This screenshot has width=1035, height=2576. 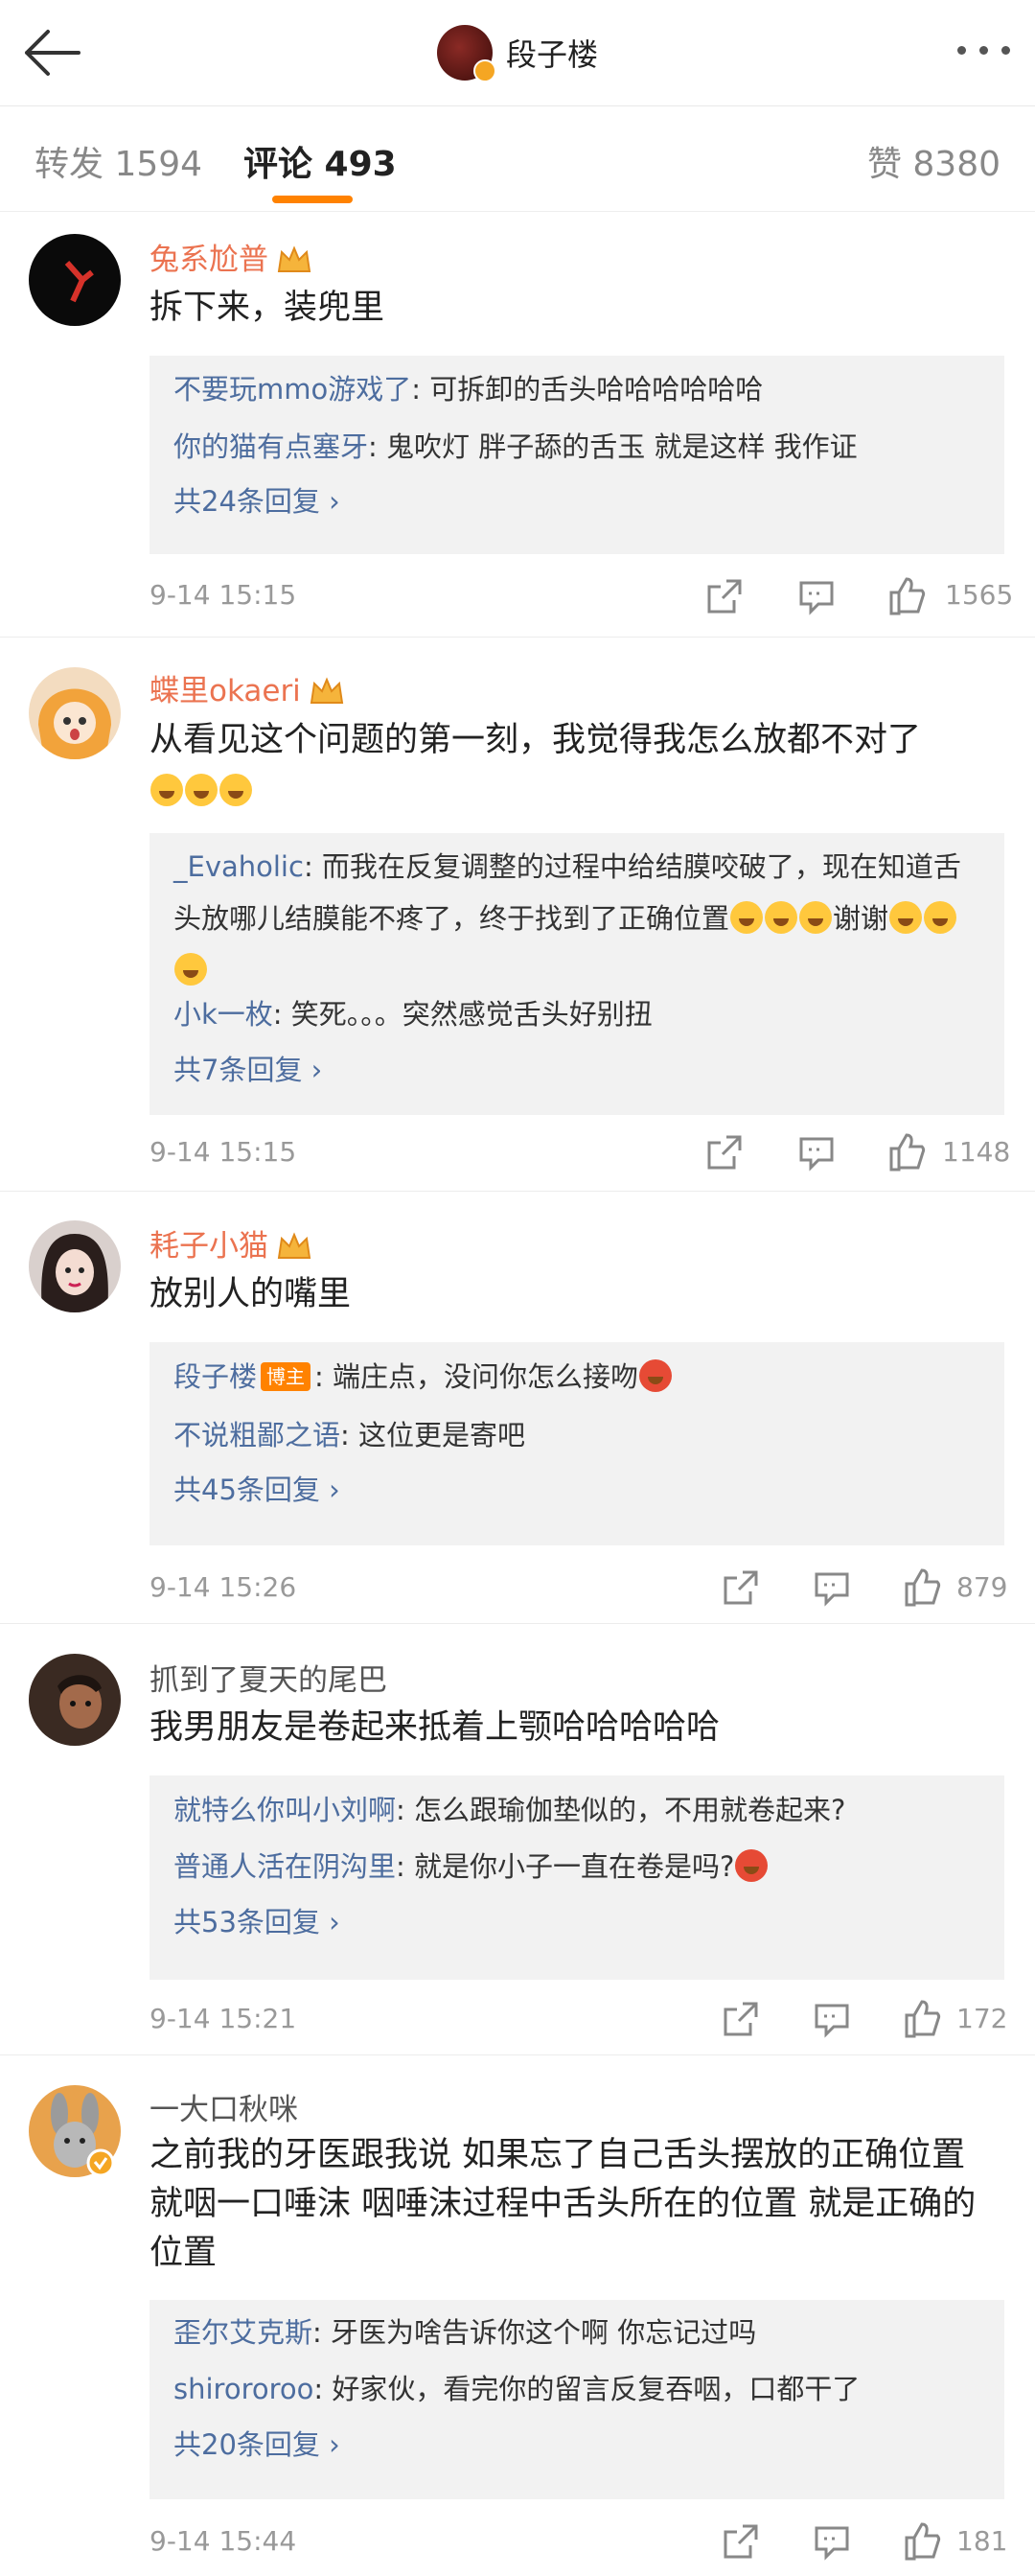 I want to click on top-bar: 段子楼, so click(x=517, y=53).